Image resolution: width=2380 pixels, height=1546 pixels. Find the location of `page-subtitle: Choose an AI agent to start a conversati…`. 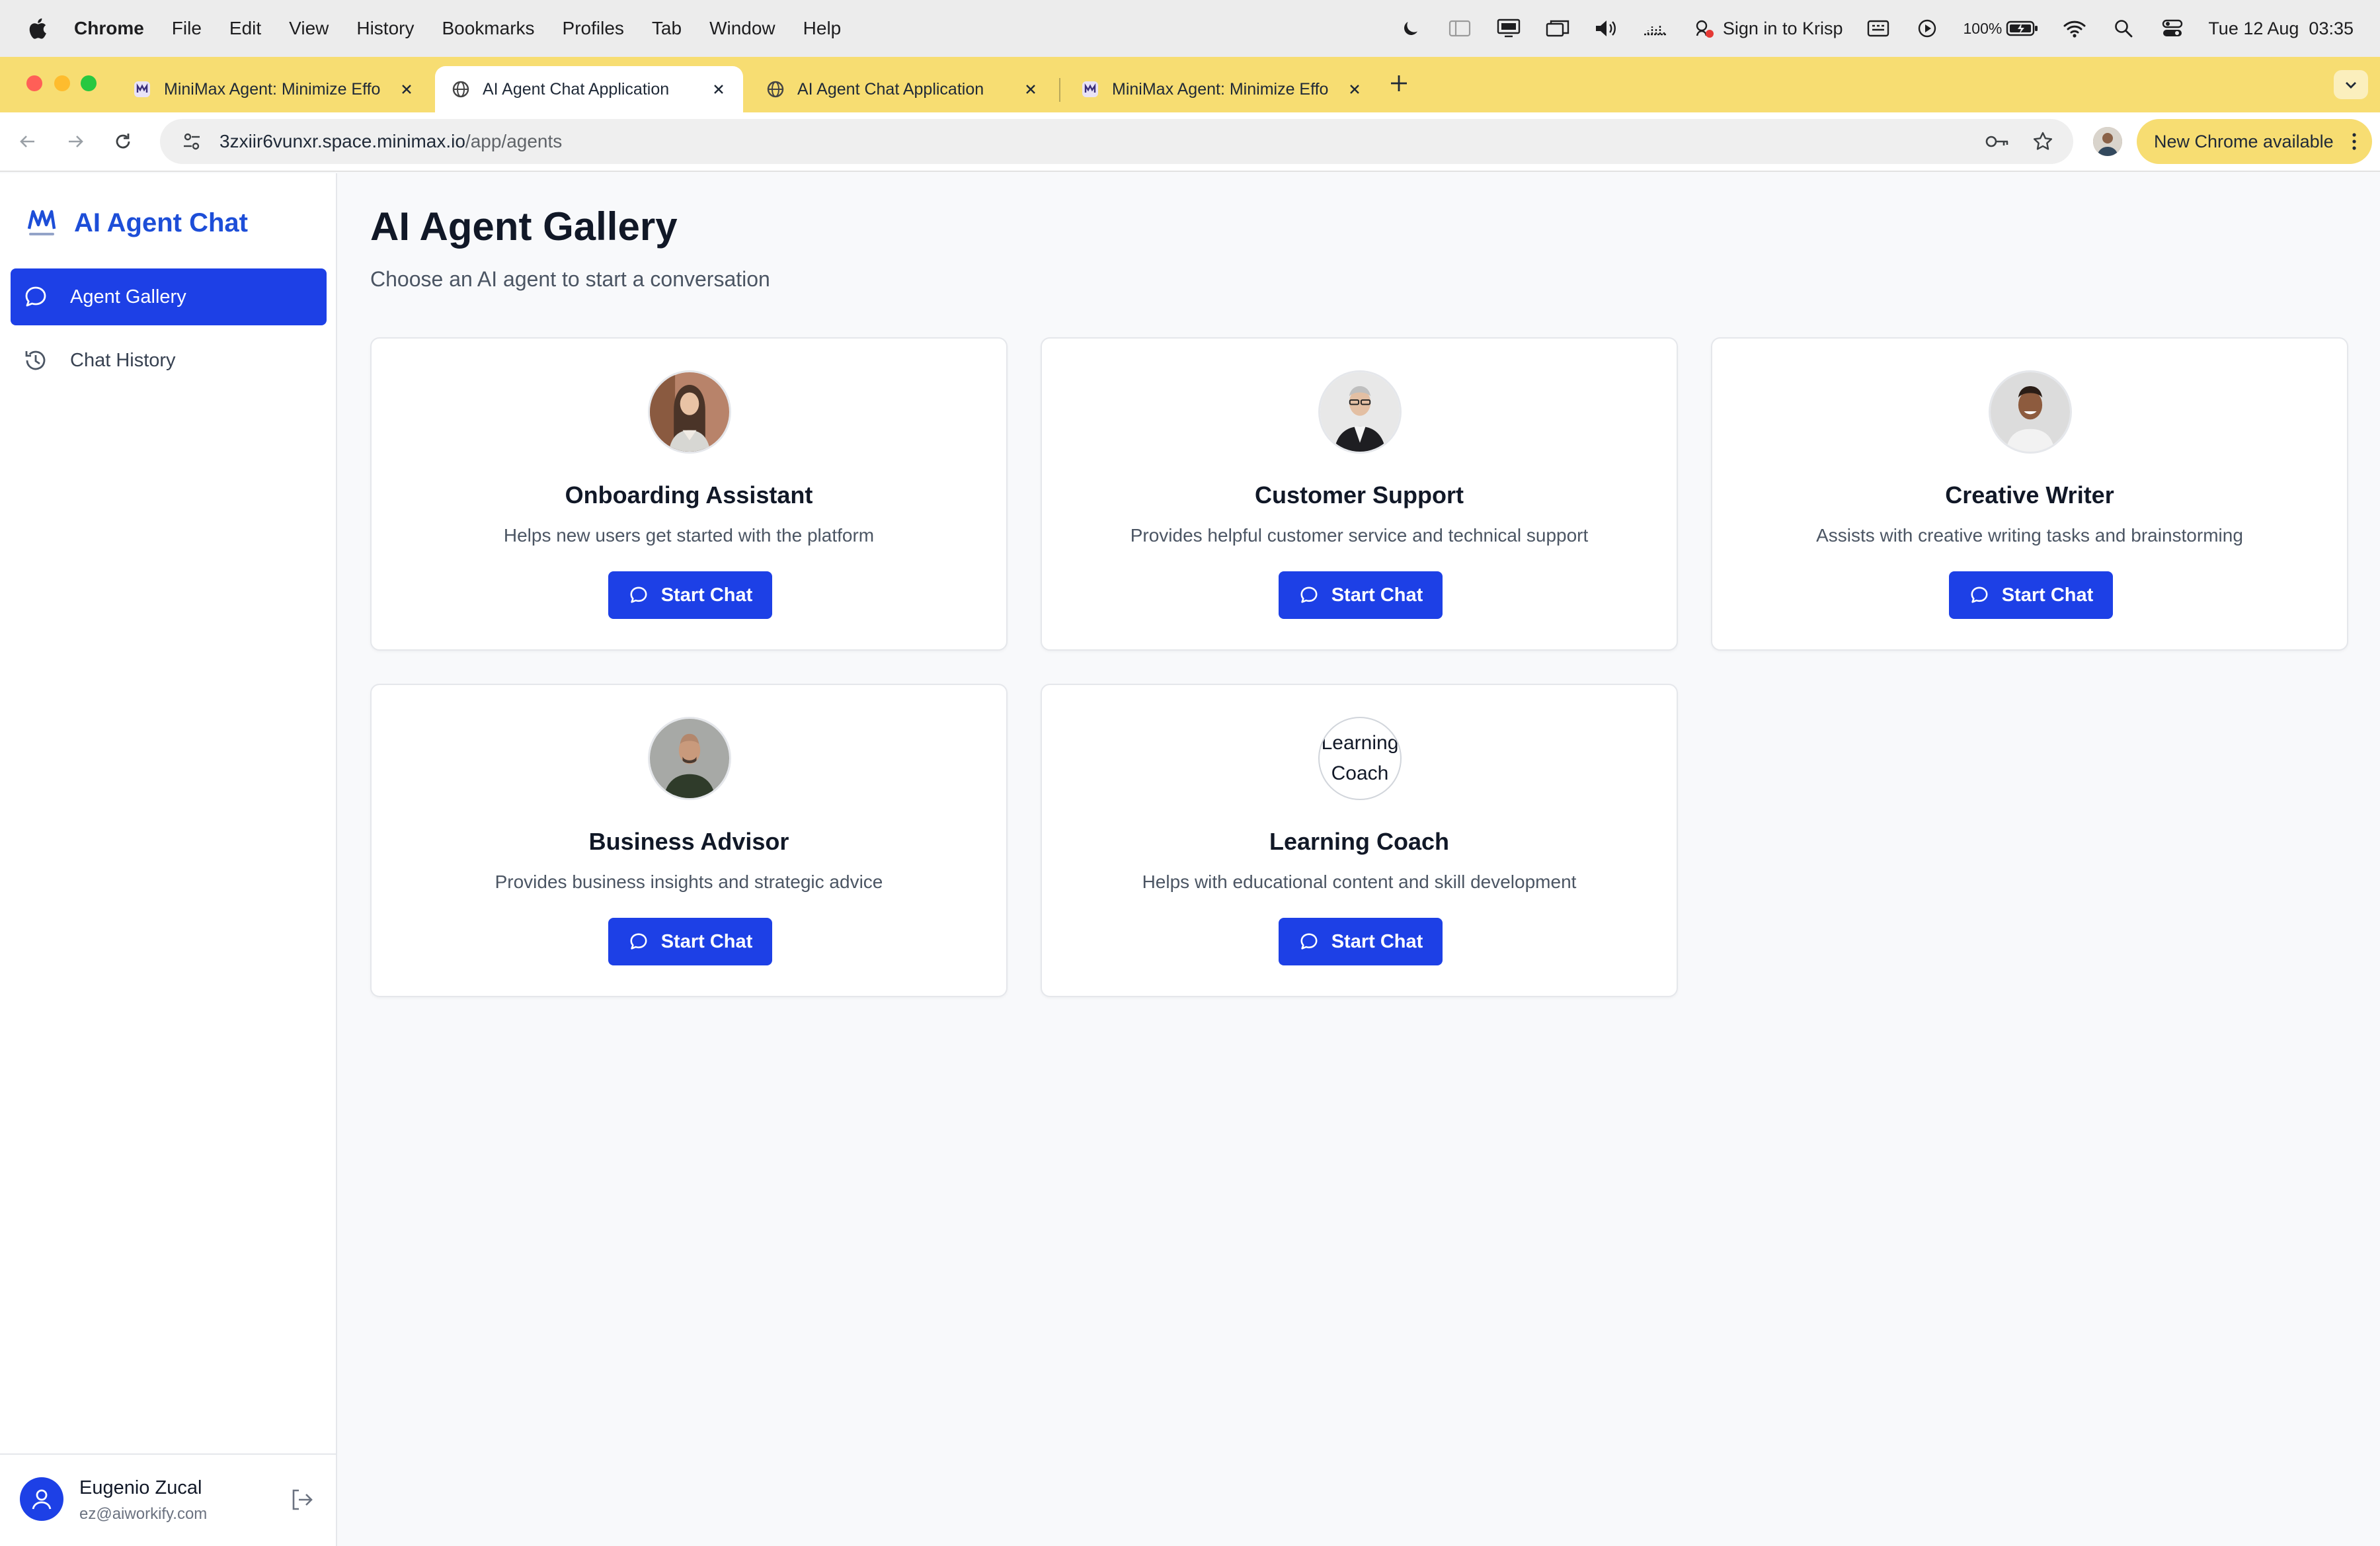

page-subtitle: Choose an AI agent to start a conversati… is located at coordinates (570, 279).